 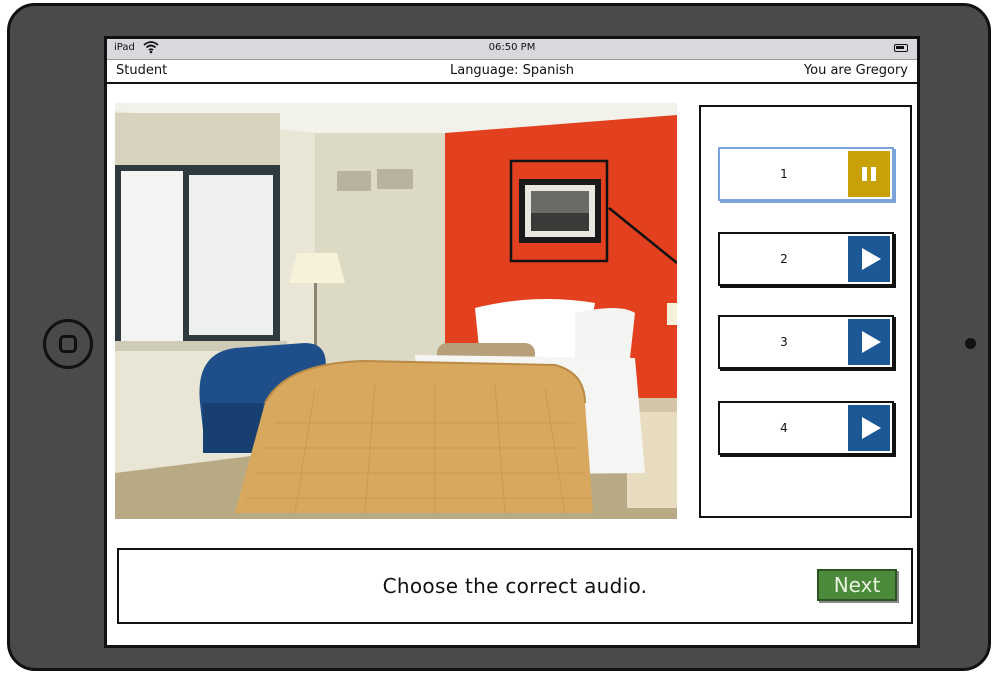 I want to click on user-label: You are Gregory, so click(x=855, y=70).